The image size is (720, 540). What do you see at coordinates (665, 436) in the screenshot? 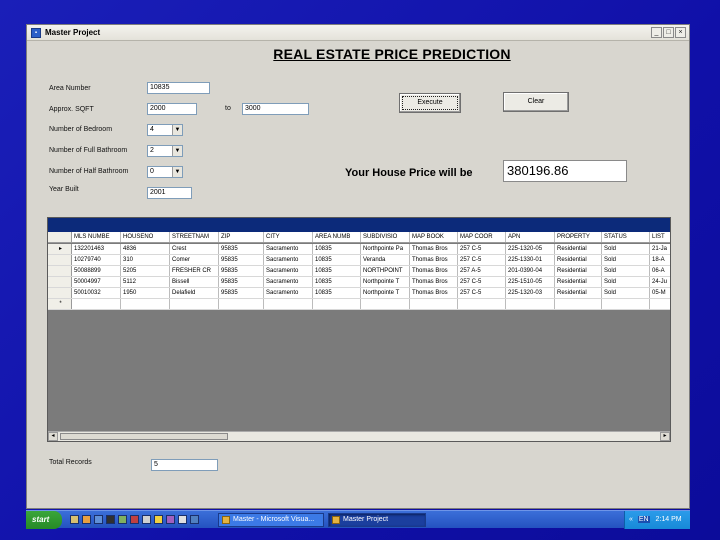
I see `scroll-right-icon: ▸` at bounding box center [665, 436].